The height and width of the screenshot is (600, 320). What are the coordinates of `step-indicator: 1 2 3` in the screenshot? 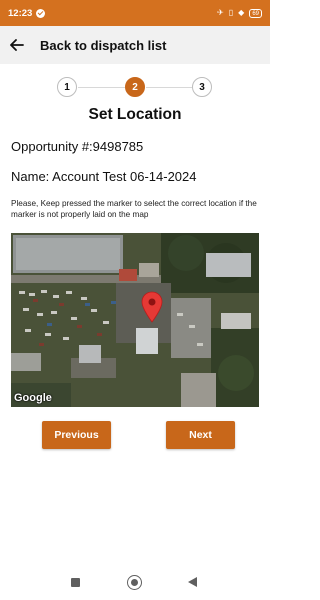 It's located at (135, 88).